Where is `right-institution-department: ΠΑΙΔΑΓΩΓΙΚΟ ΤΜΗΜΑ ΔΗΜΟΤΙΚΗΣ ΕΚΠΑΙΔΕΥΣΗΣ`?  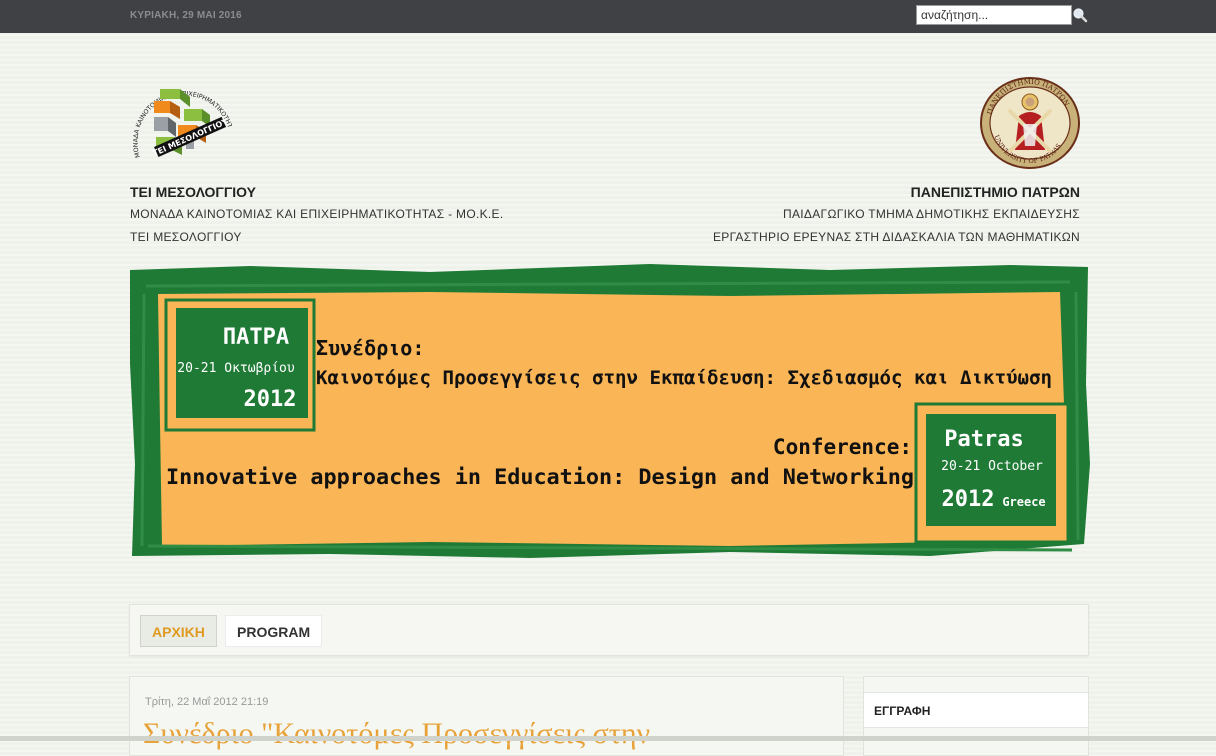
right-institution-department: ΠΑΙΔΑΓΩΓΙΚΟ ΤΜΗΜΑ ΔΗΜΟΤΙΚΗΣ ΕΚΠΑΙΔΕΥΣΗΣ is located at coordinates (931, 214).